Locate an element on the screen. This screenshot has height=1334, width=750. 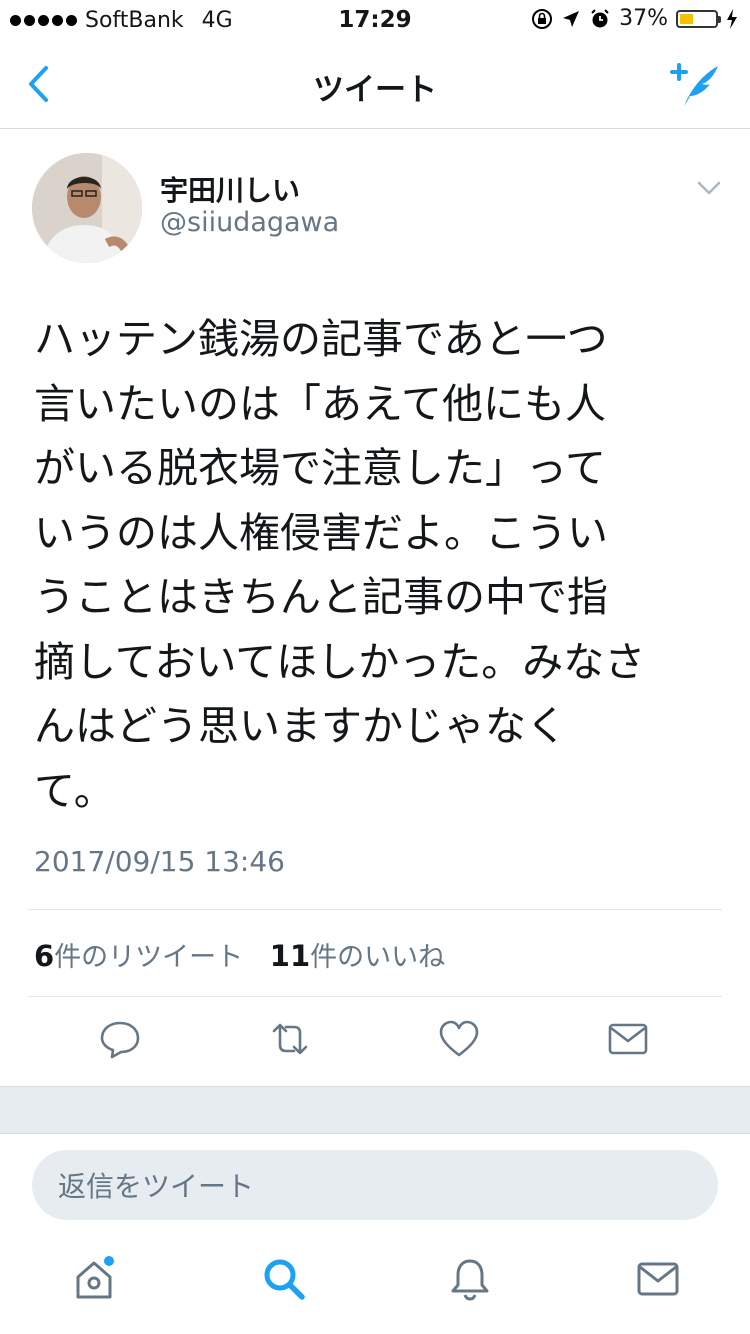
author-name: 宇田川しい is located at coordinates (230, 189).